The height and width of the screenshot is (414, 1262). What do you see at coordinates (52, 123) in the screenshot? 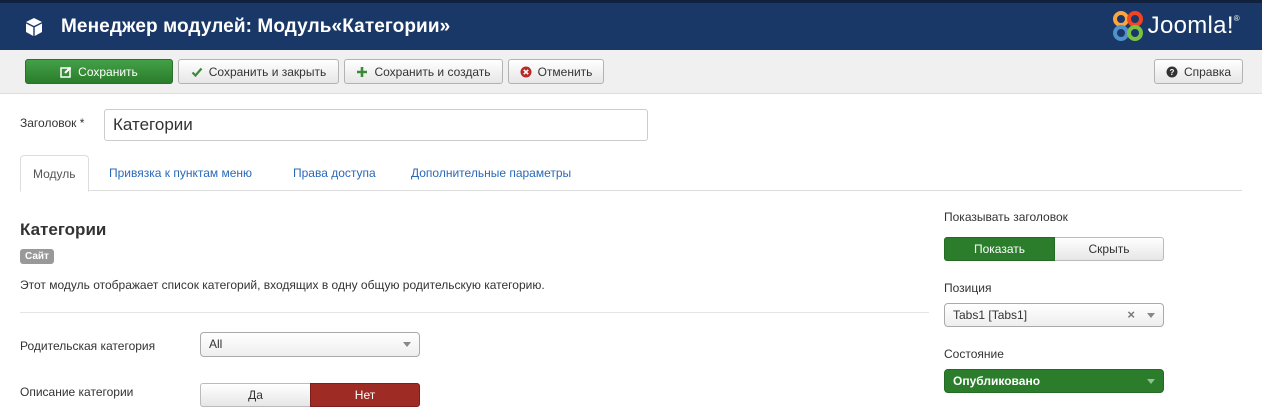
I see `title-label: Заголовок *` at bounding box center [52, 123].